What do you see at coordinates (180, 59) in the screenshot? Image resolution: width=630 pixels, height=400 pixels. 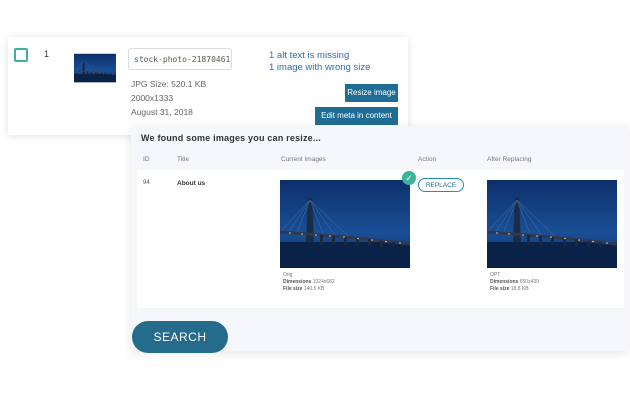 I see `filename-input: stock-photo-218704613` at bounding box center [180, 59].